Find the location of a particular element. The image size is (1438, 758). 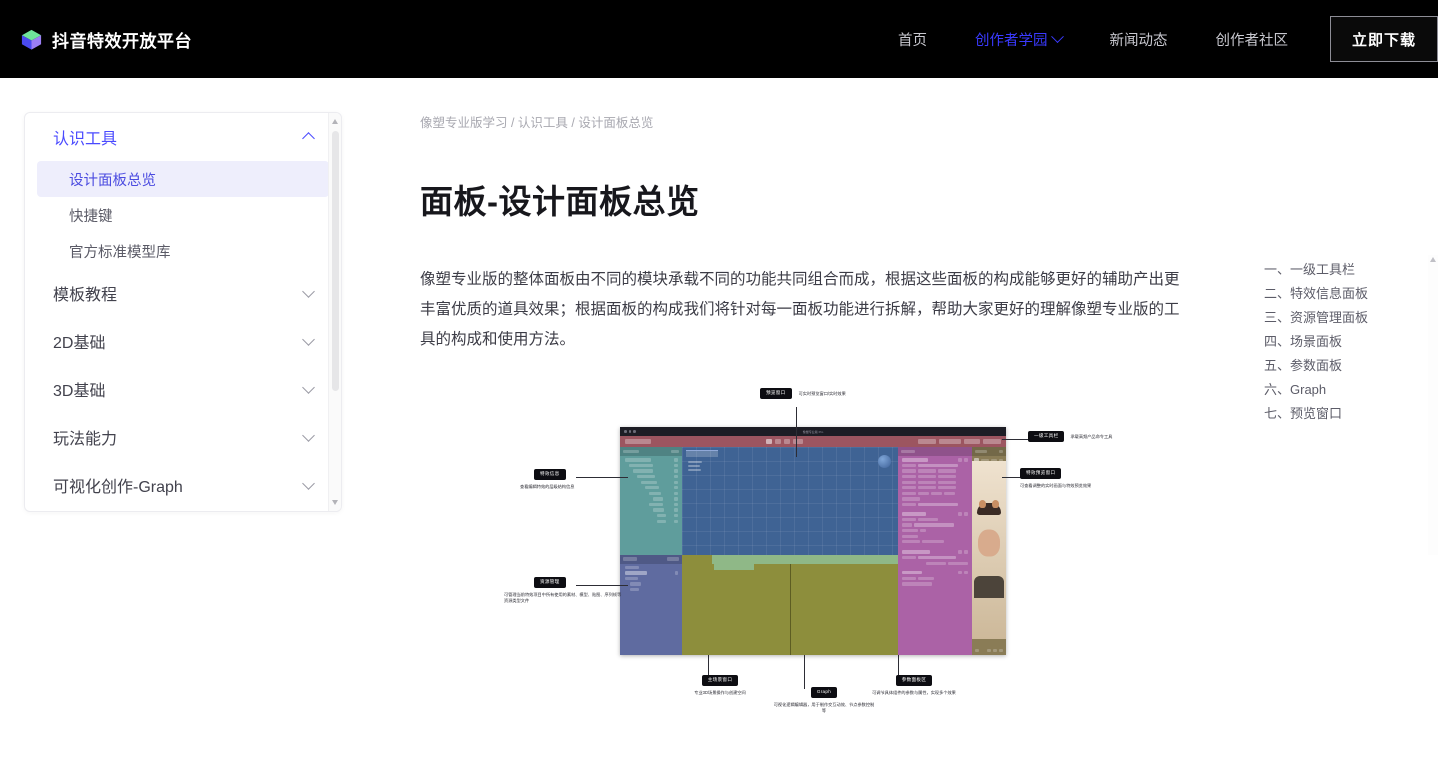

toc-item-effect-info: 二、特效信息面板 is located at coordinates (1339, 294).